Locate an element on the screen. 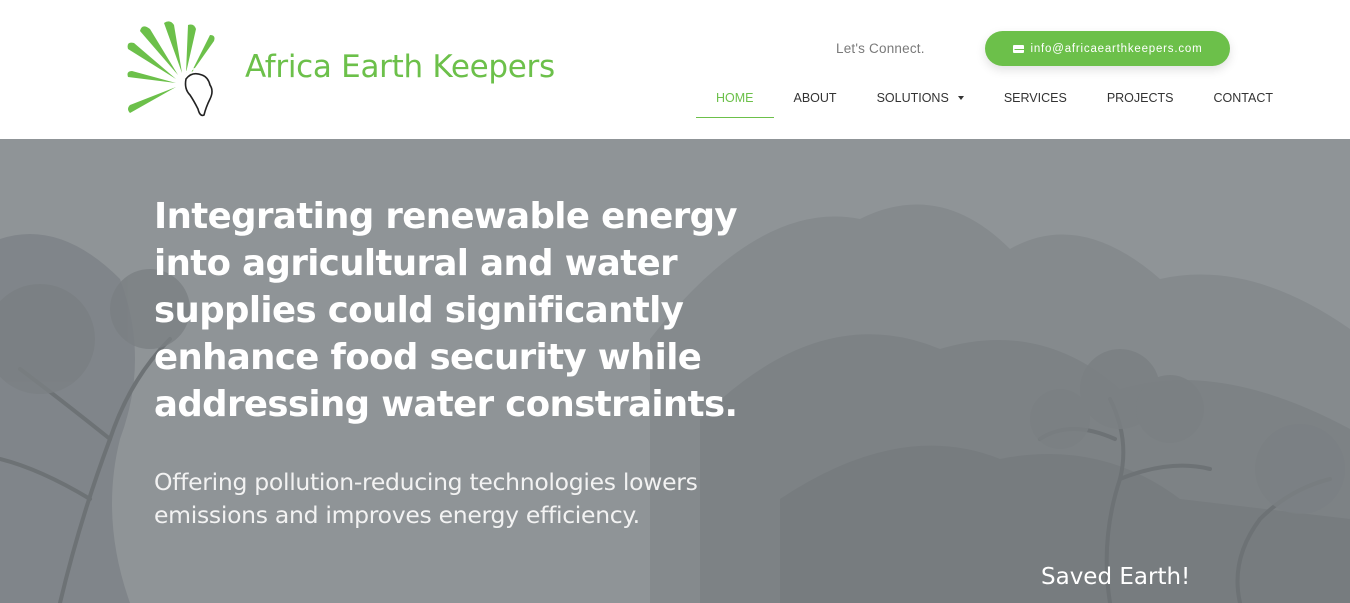 The width and height of the screenshot is (1350, 603). nav-item-home: HOME is located at coordinates (735, 103).